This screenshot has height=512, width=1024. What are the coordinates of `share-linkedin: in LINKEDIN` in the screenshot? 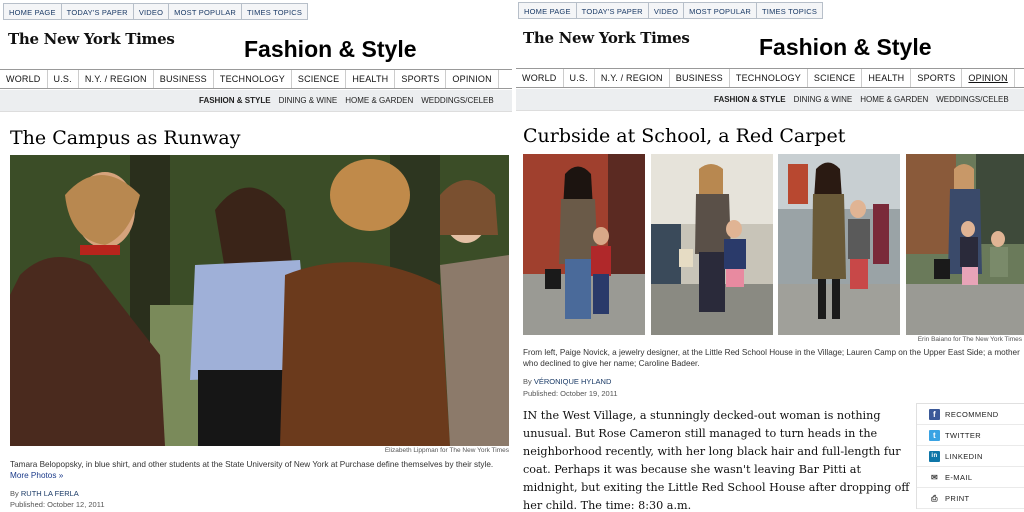 It's located at (970, 456).